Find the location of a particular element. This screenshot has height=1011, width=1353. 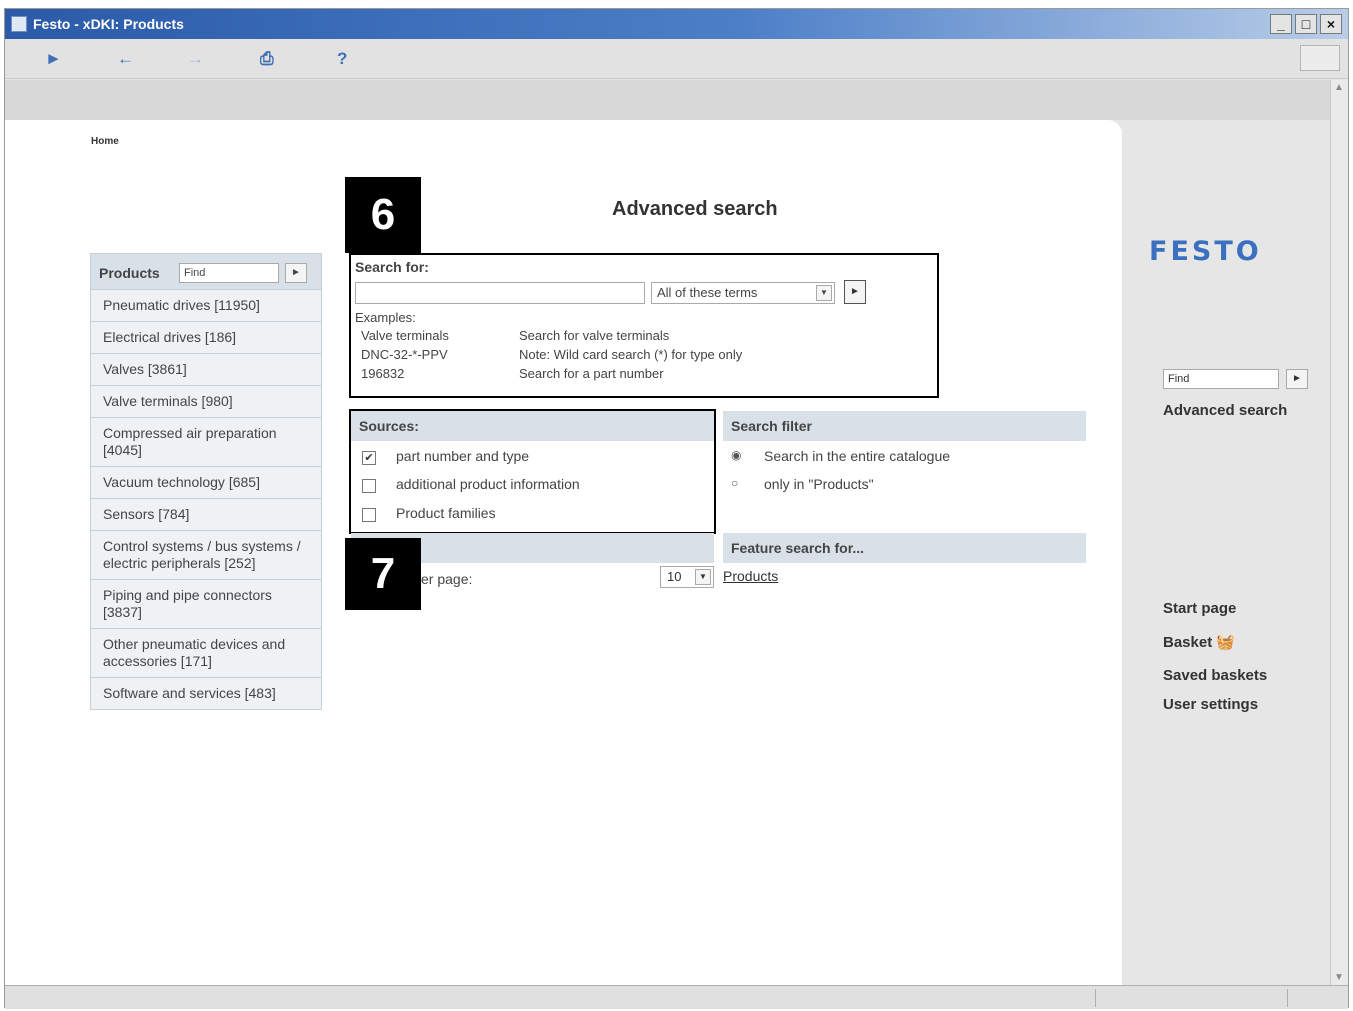

scroll-up-icon: ▲ is located at coordinates (1339, 87).